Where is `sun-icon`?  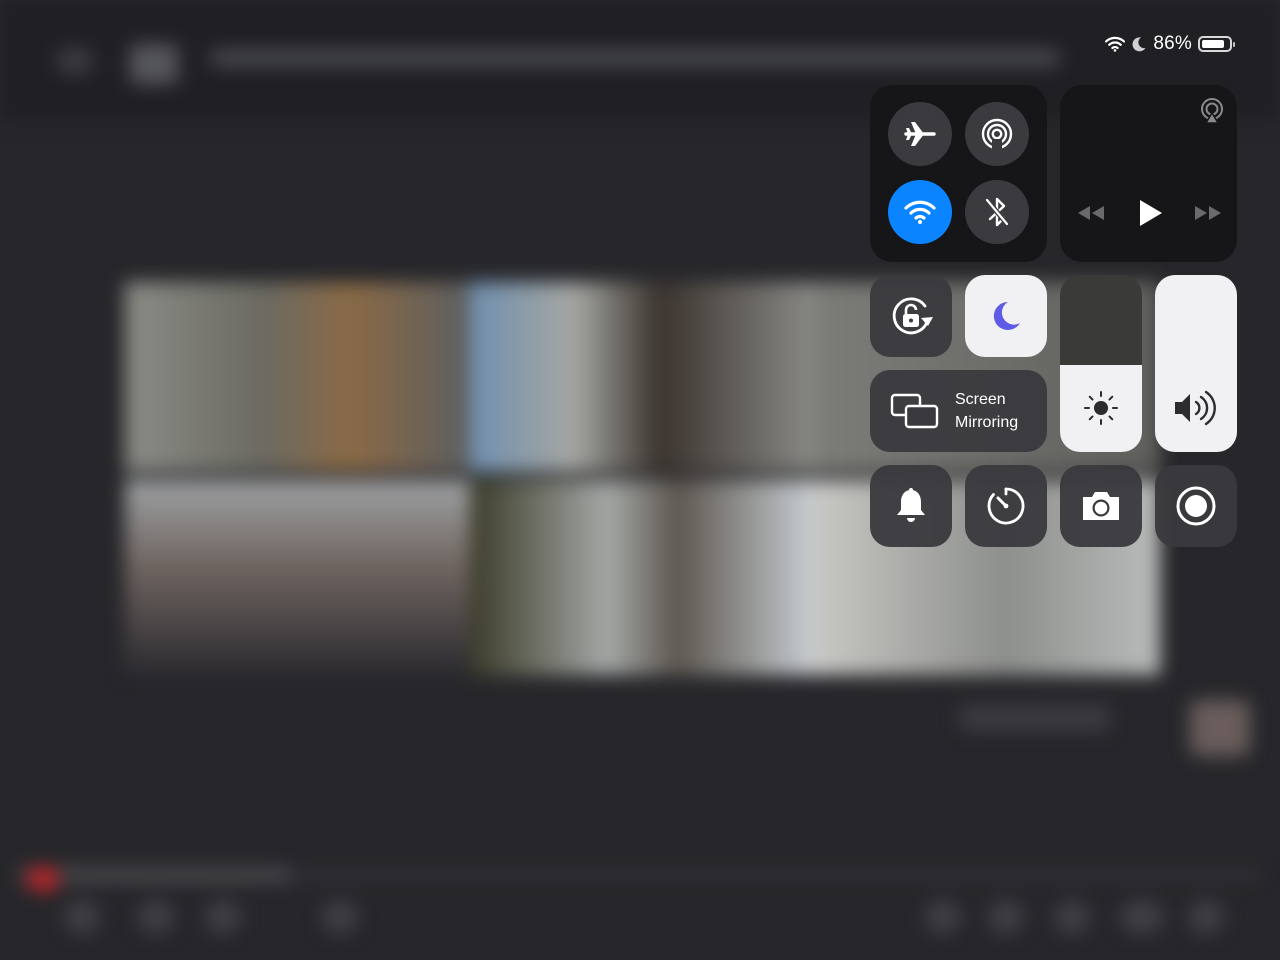
sun-icon is located at coordinates (1101, 408).